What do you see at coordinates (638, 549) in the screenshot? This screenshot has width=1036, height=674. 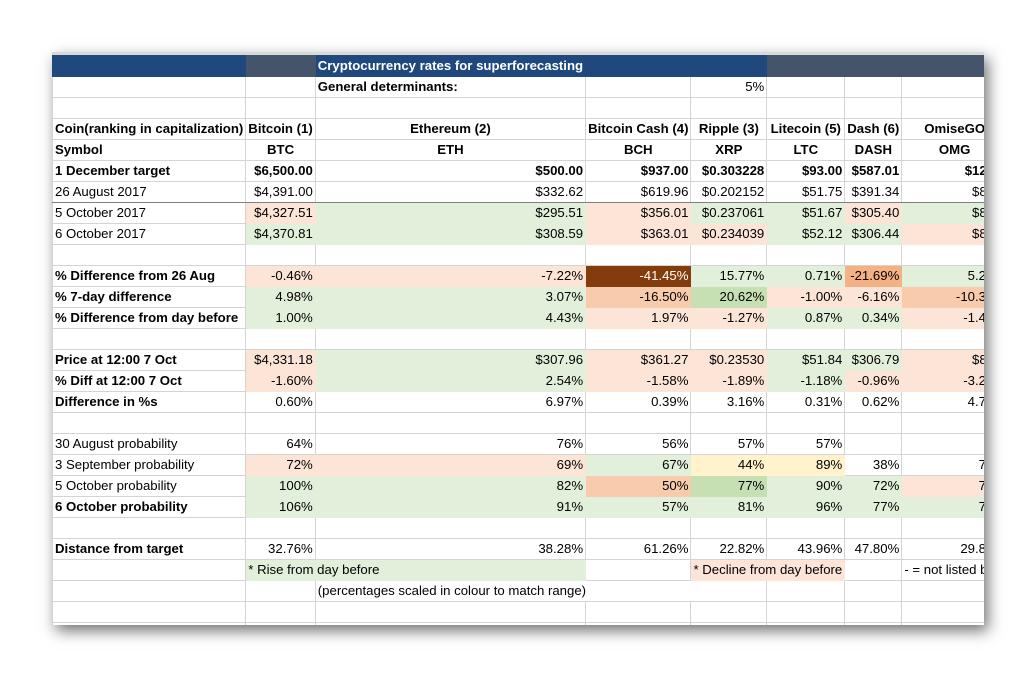 I see `data-cell: 61.26%` at bounding box center [638, 549].